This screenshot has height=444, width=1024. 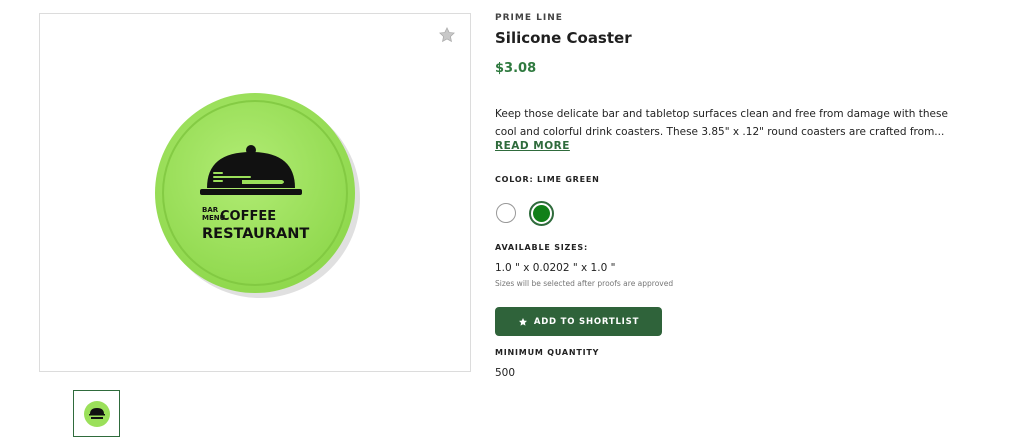 I want to click on svg-text: COFFEE, so click(x=248, y=216).